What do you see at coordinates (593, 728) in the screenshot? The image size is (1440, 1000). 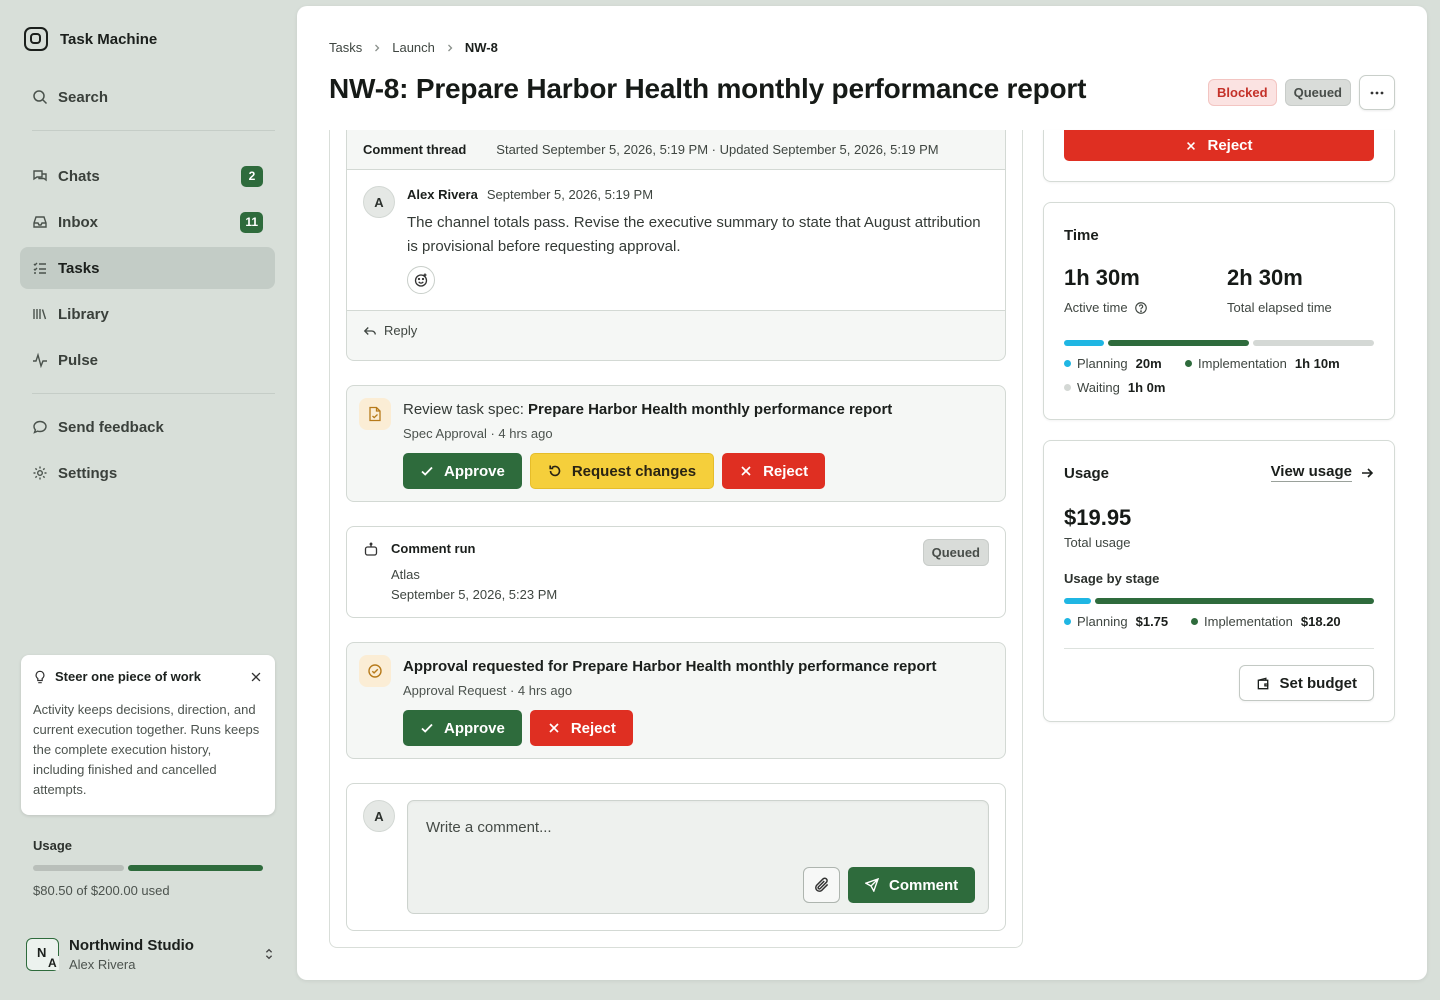 I see `button-label: Reject` at bounding box center [593, 728].